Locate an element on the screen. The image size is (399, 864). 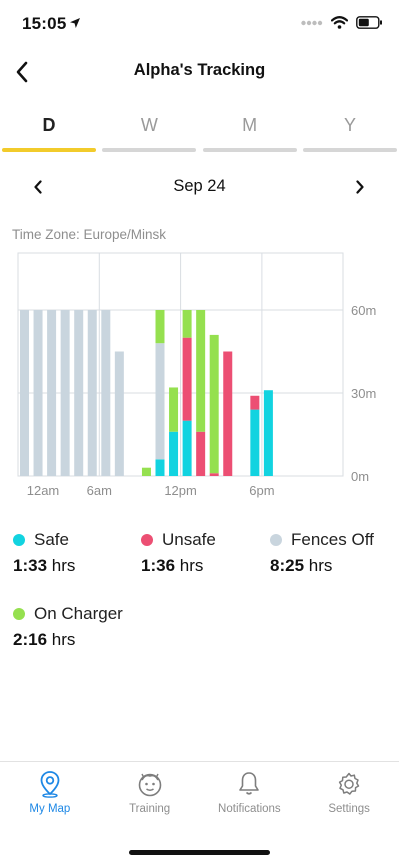
tab-label: M is located at coordinates (250, 125).